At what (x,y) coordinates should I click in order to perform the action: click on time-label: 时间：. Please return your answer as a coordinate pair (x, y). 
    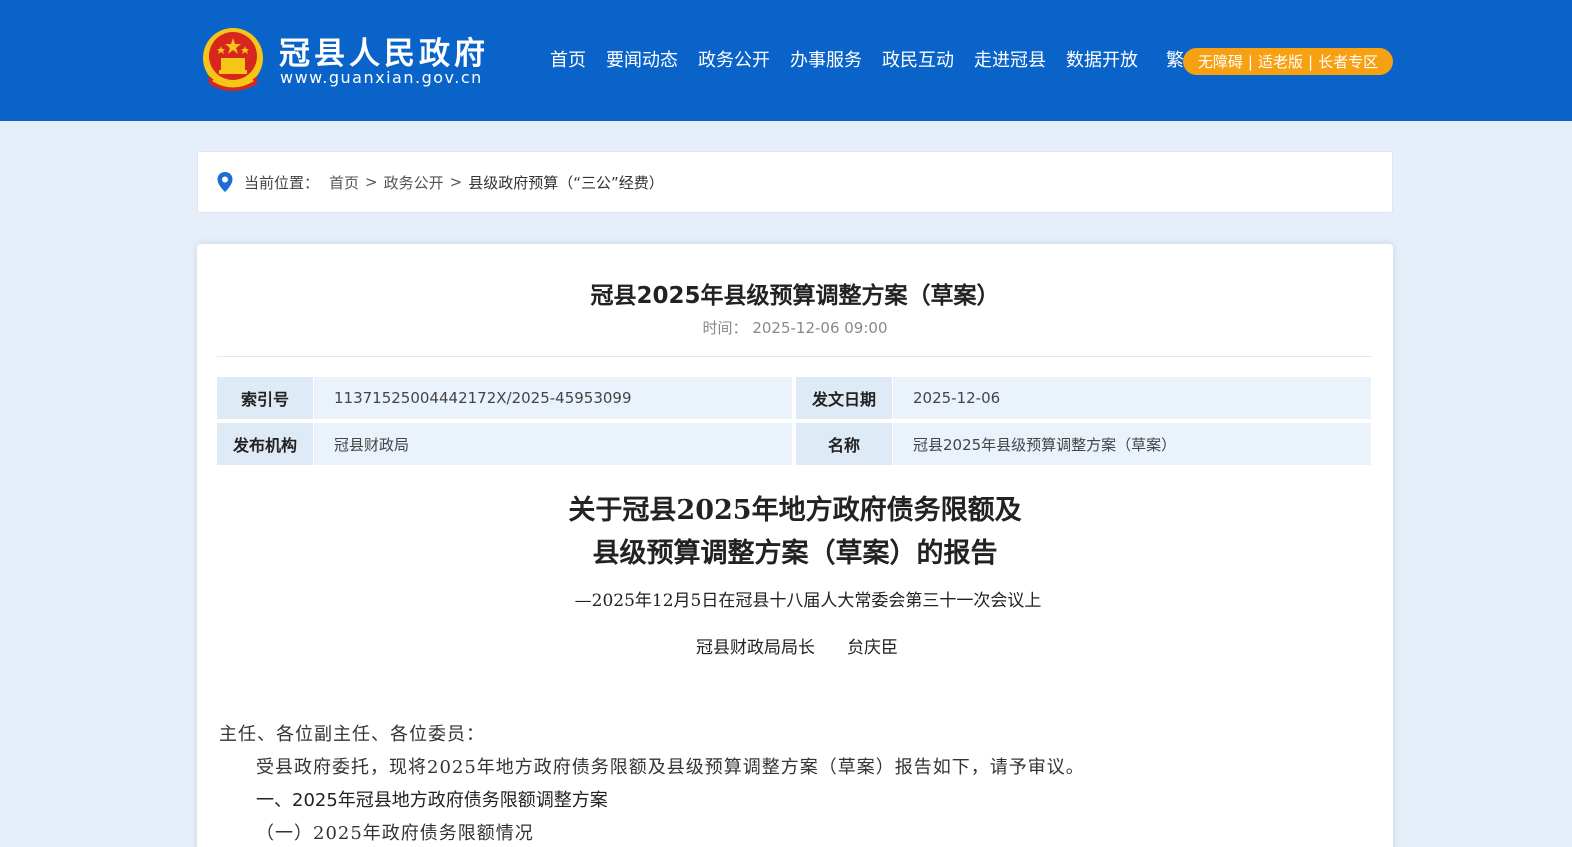
    Looking at the image, I should click on (725, 328).